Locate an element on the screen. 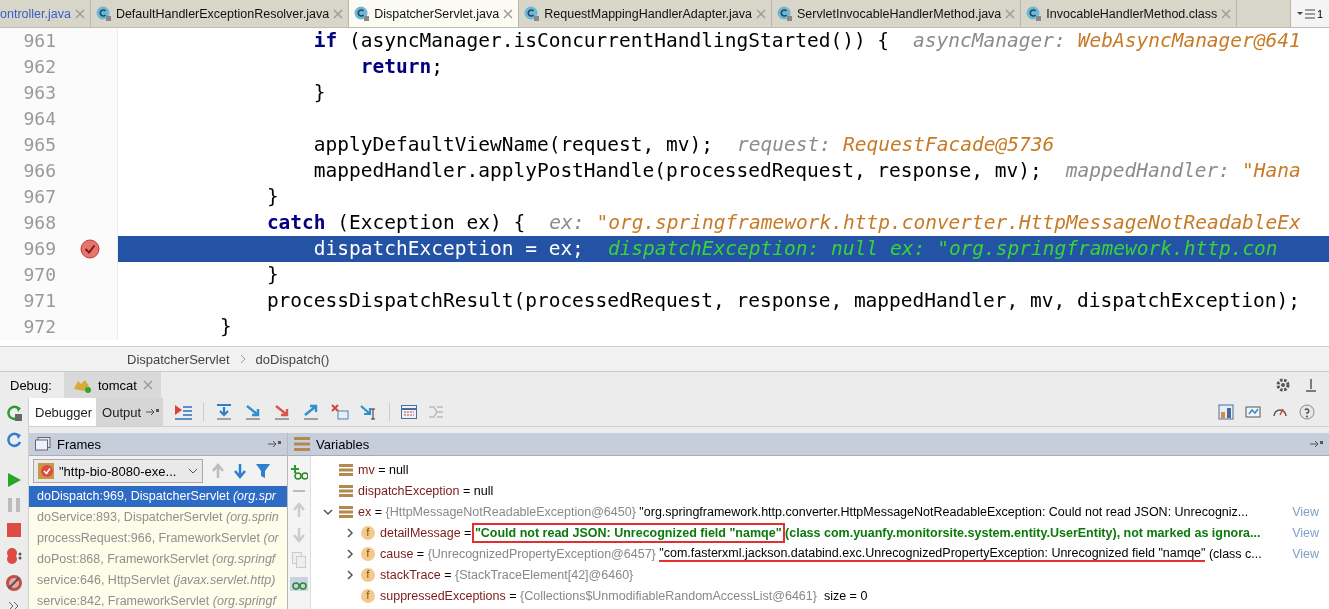 This screenshot has height=609, width=1329. inline-debug-hint: mappedHandler: is located at coordinates (1148, 170).